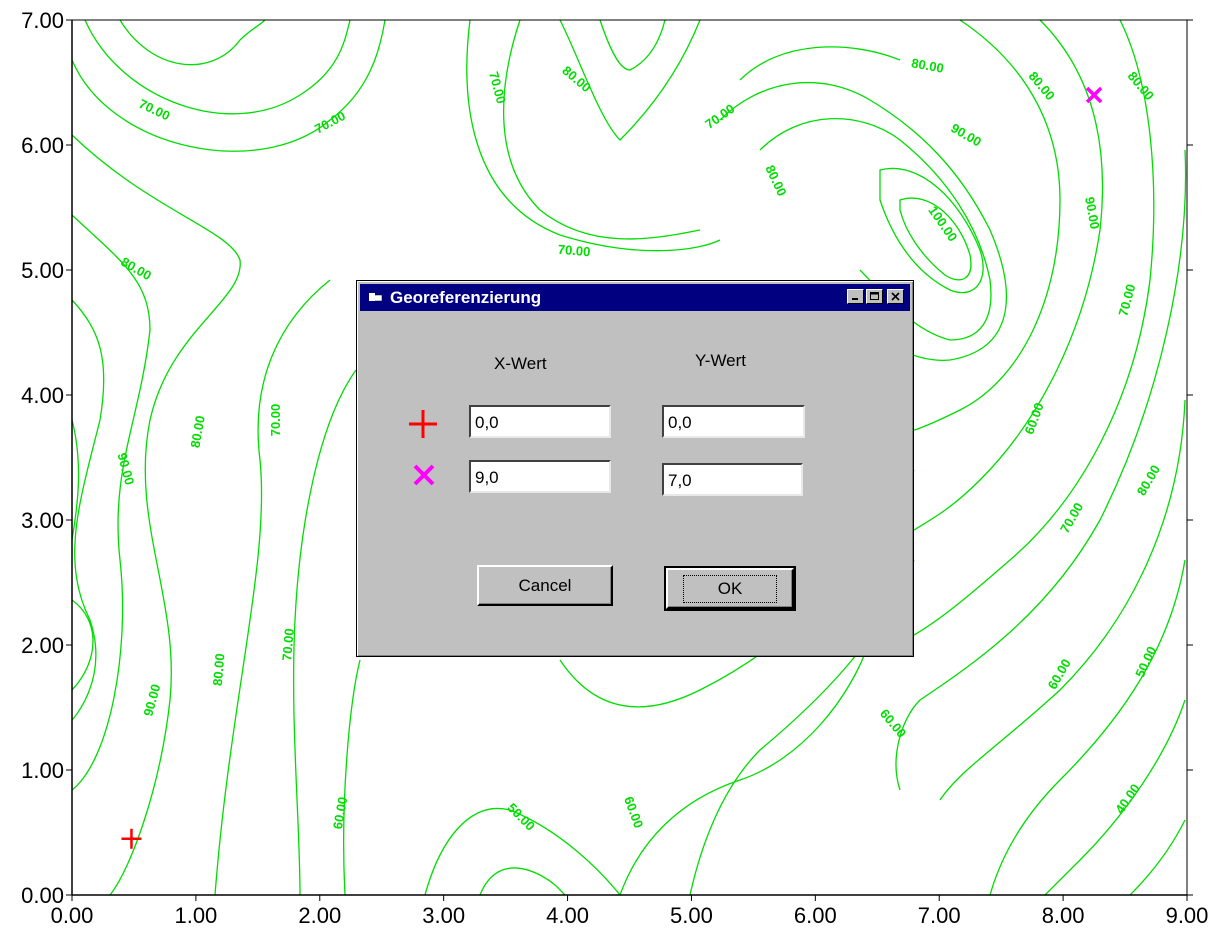 The height and width of the screenshot is (928, 1219). I want to click on x-tick-label: 1.00, so click(195, 915).